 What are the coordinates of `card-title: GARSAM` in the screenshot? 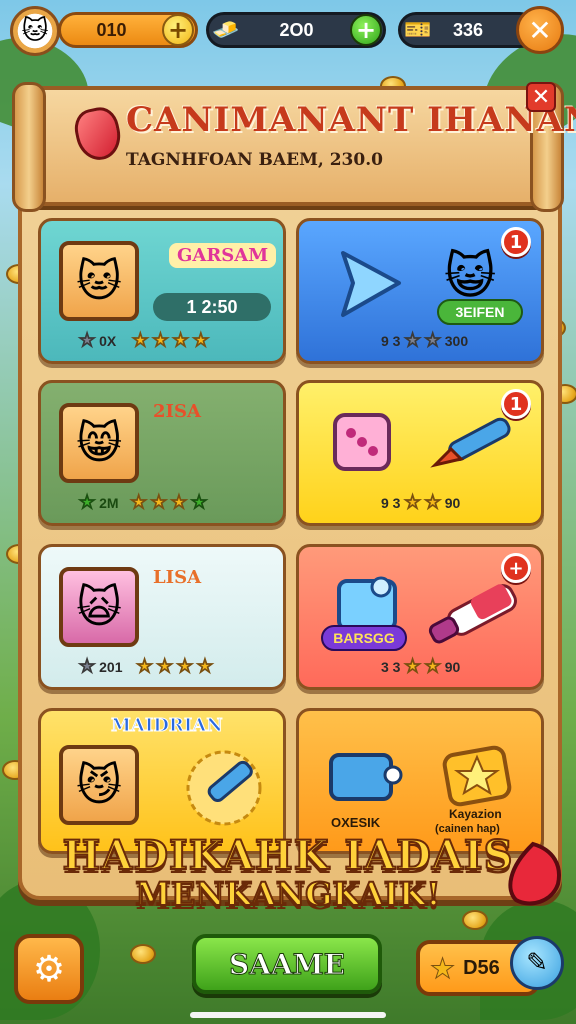 It's located at (223, 255).